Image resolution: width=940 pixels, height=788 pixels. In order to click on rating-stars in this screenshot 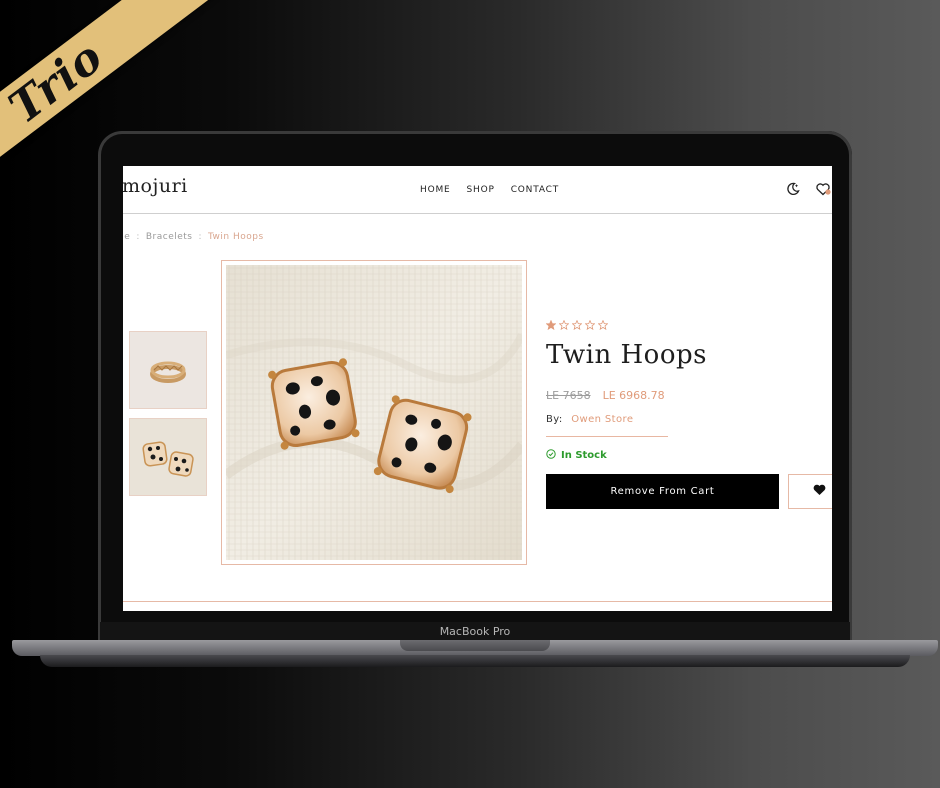, I will do `click(577, 326)`.